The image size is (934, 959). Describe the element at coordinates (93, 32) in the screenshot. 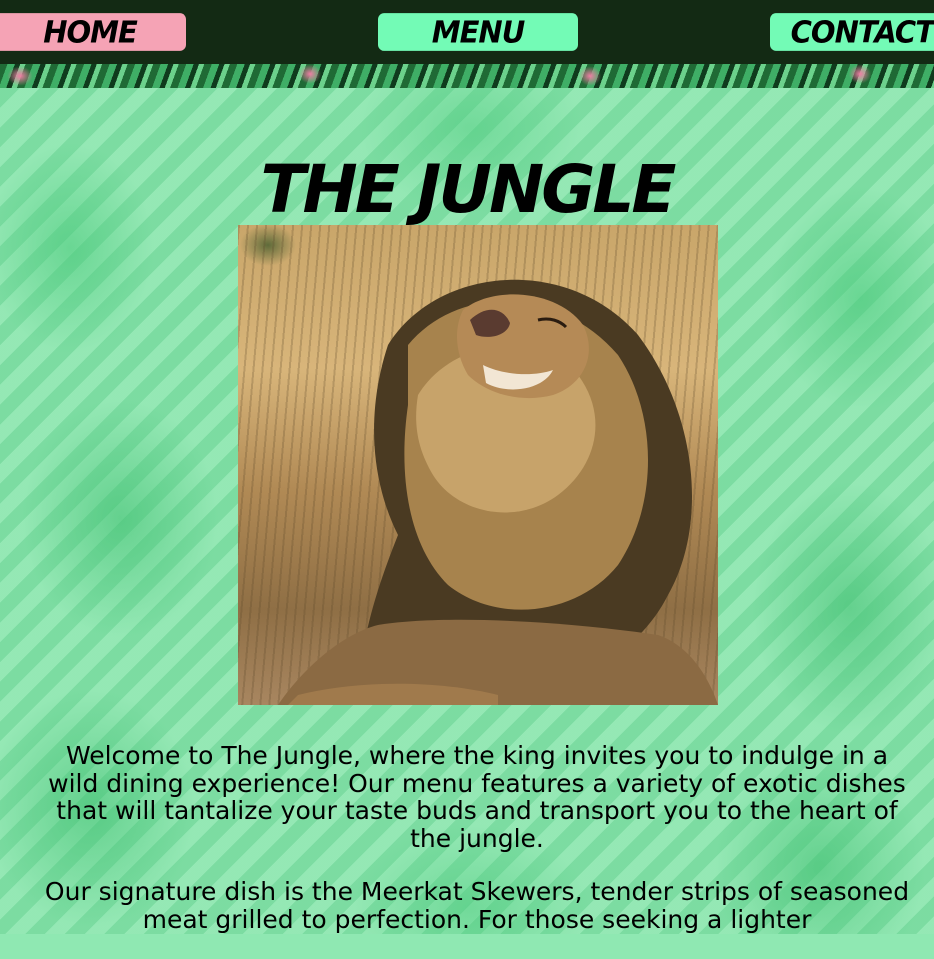

I see `nav-home-button: Home` at that location.